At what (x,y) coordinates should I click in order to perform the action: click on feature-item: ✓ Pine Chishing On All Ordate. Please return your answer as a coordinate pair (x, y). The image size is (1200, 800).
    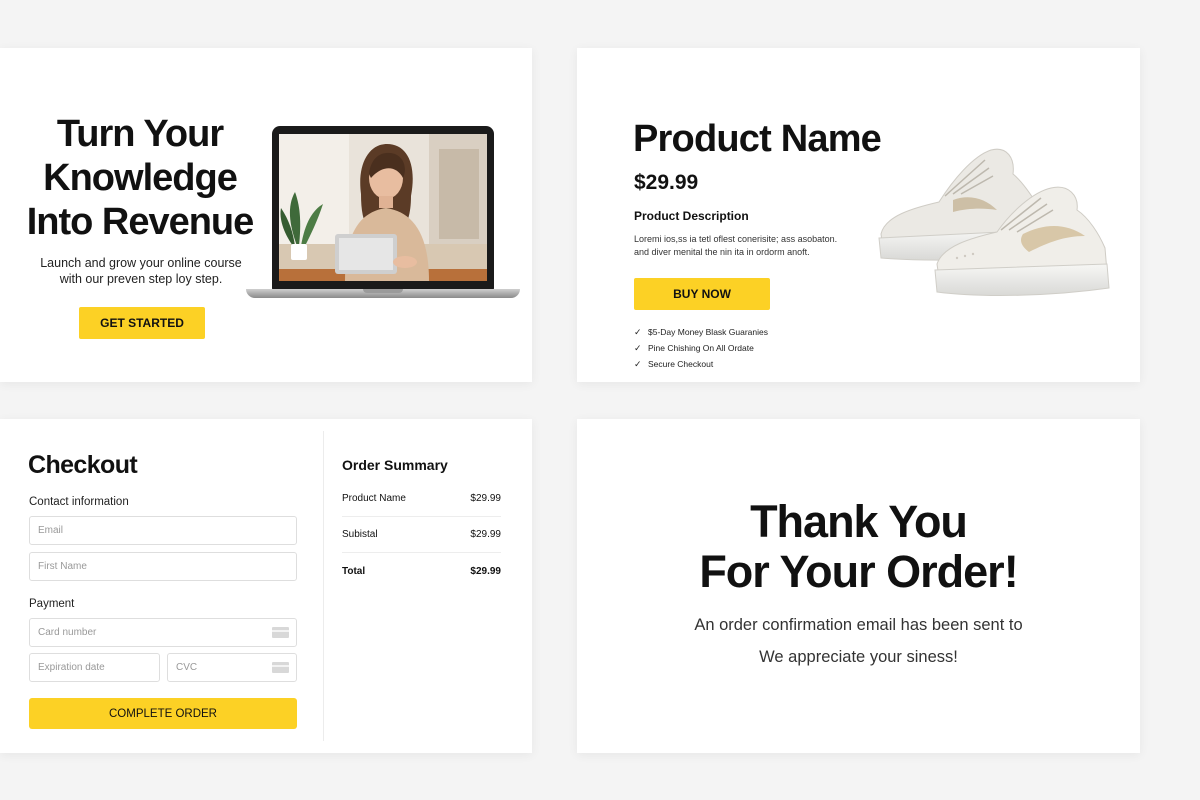
    Looking at the image, I should click on (701, 348).